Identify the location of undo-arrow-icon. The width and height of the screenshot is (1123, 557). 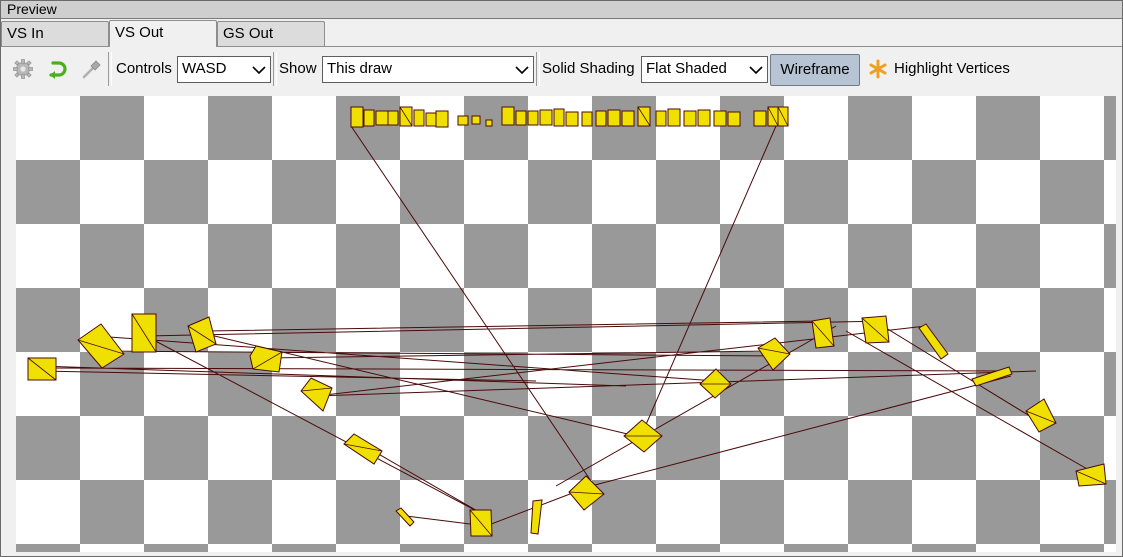
(57, 69).